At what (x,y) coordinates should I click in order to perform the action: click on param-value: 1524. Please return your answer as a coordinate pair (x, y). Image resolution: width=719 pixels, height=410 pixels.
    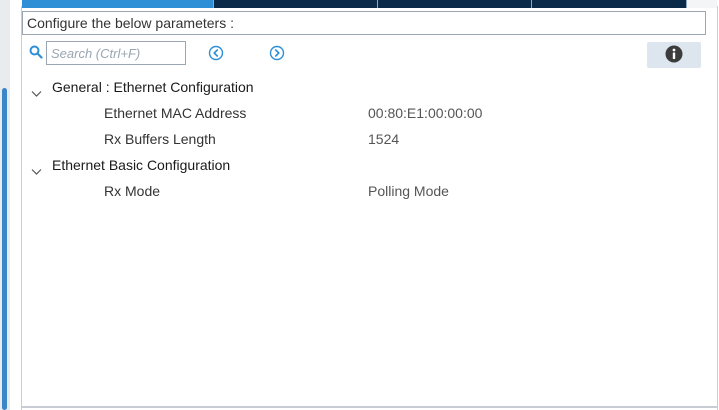
    Looking at the image, I should click on (383, 139).